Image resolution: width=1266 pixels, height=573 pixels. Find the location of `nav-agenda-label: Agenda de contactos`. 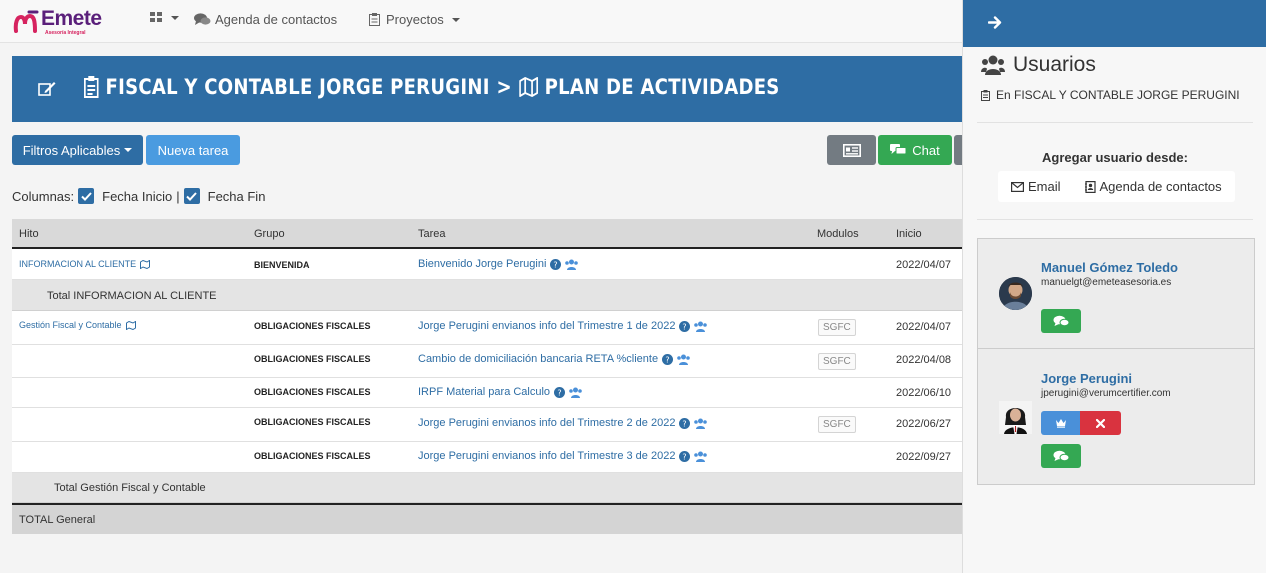

nav-agenda-label: Agenda de contactos is located at coordinates (276, 19).